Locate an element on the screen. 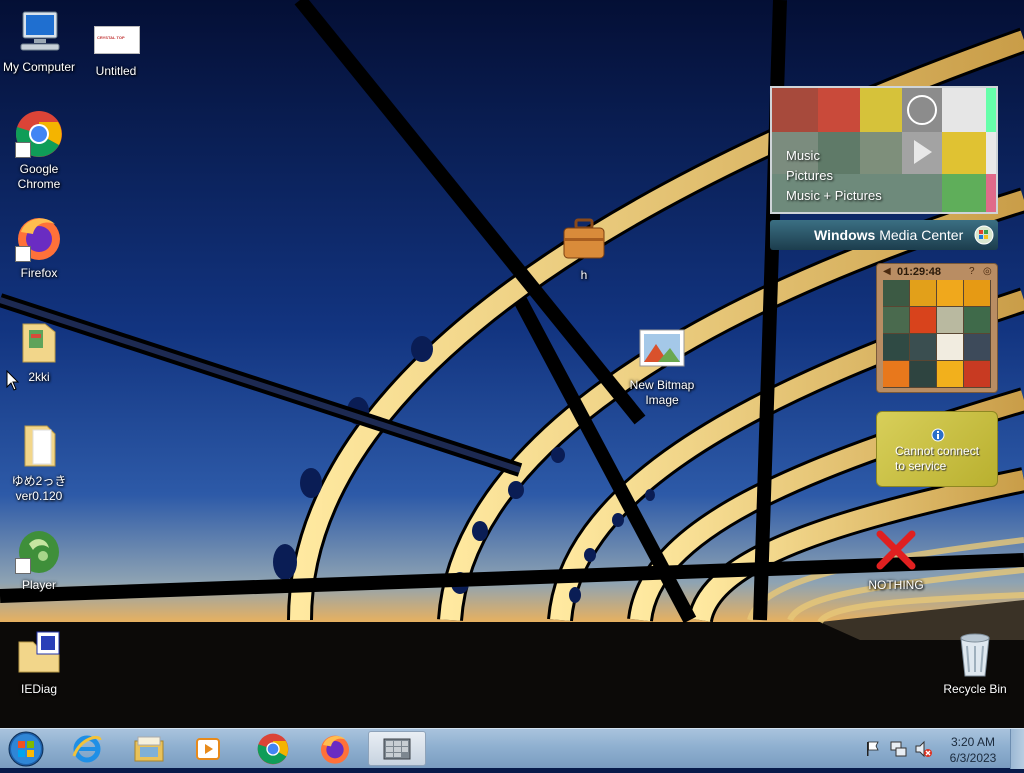 The image size is (1024, 773). thumbnail-text: CRYSTAL TOP is located at coordinates (111, 37).